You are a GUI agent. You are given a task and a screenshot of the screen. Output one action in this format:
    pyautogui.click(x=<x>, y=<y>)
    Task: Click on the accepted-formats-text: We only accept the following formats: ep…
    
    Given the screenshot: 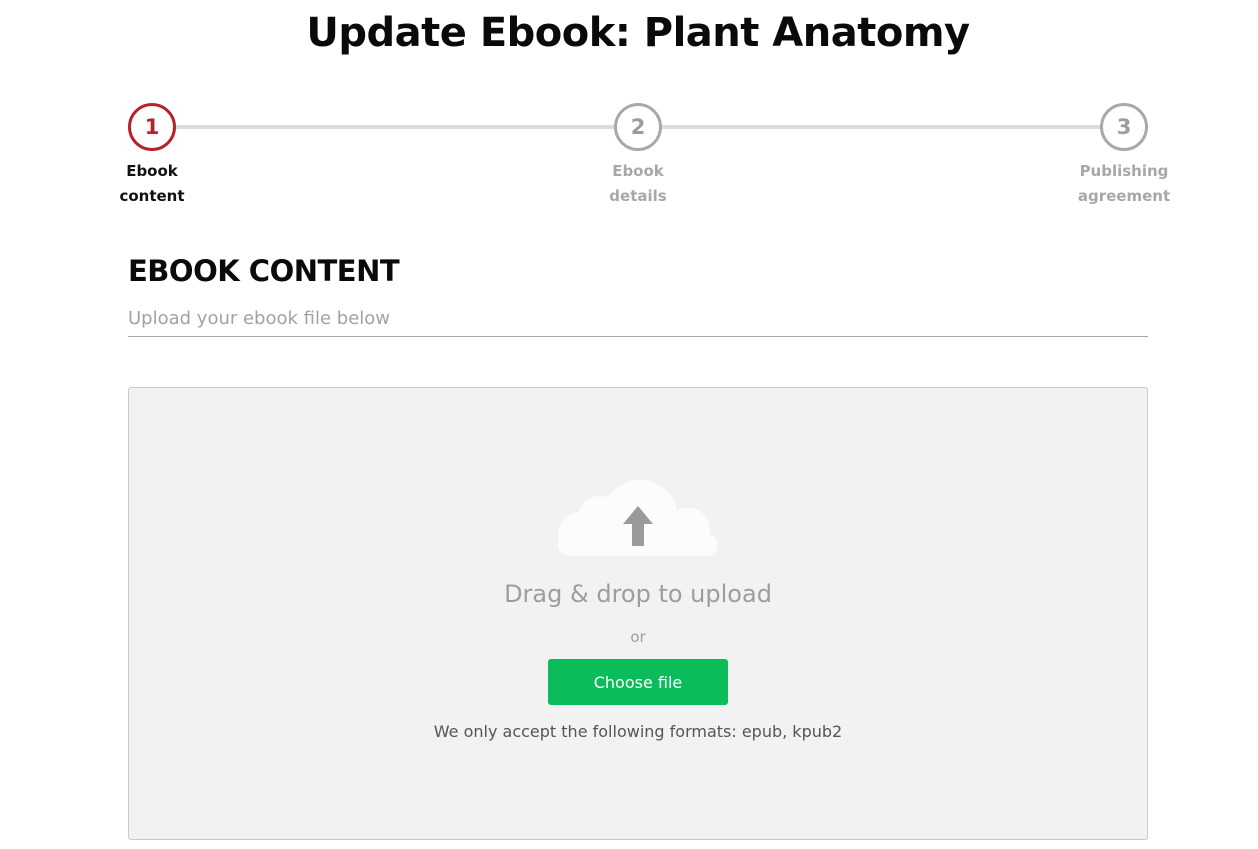 What is the action you would take?
    pyautogui.click(x=638, y=731)
    